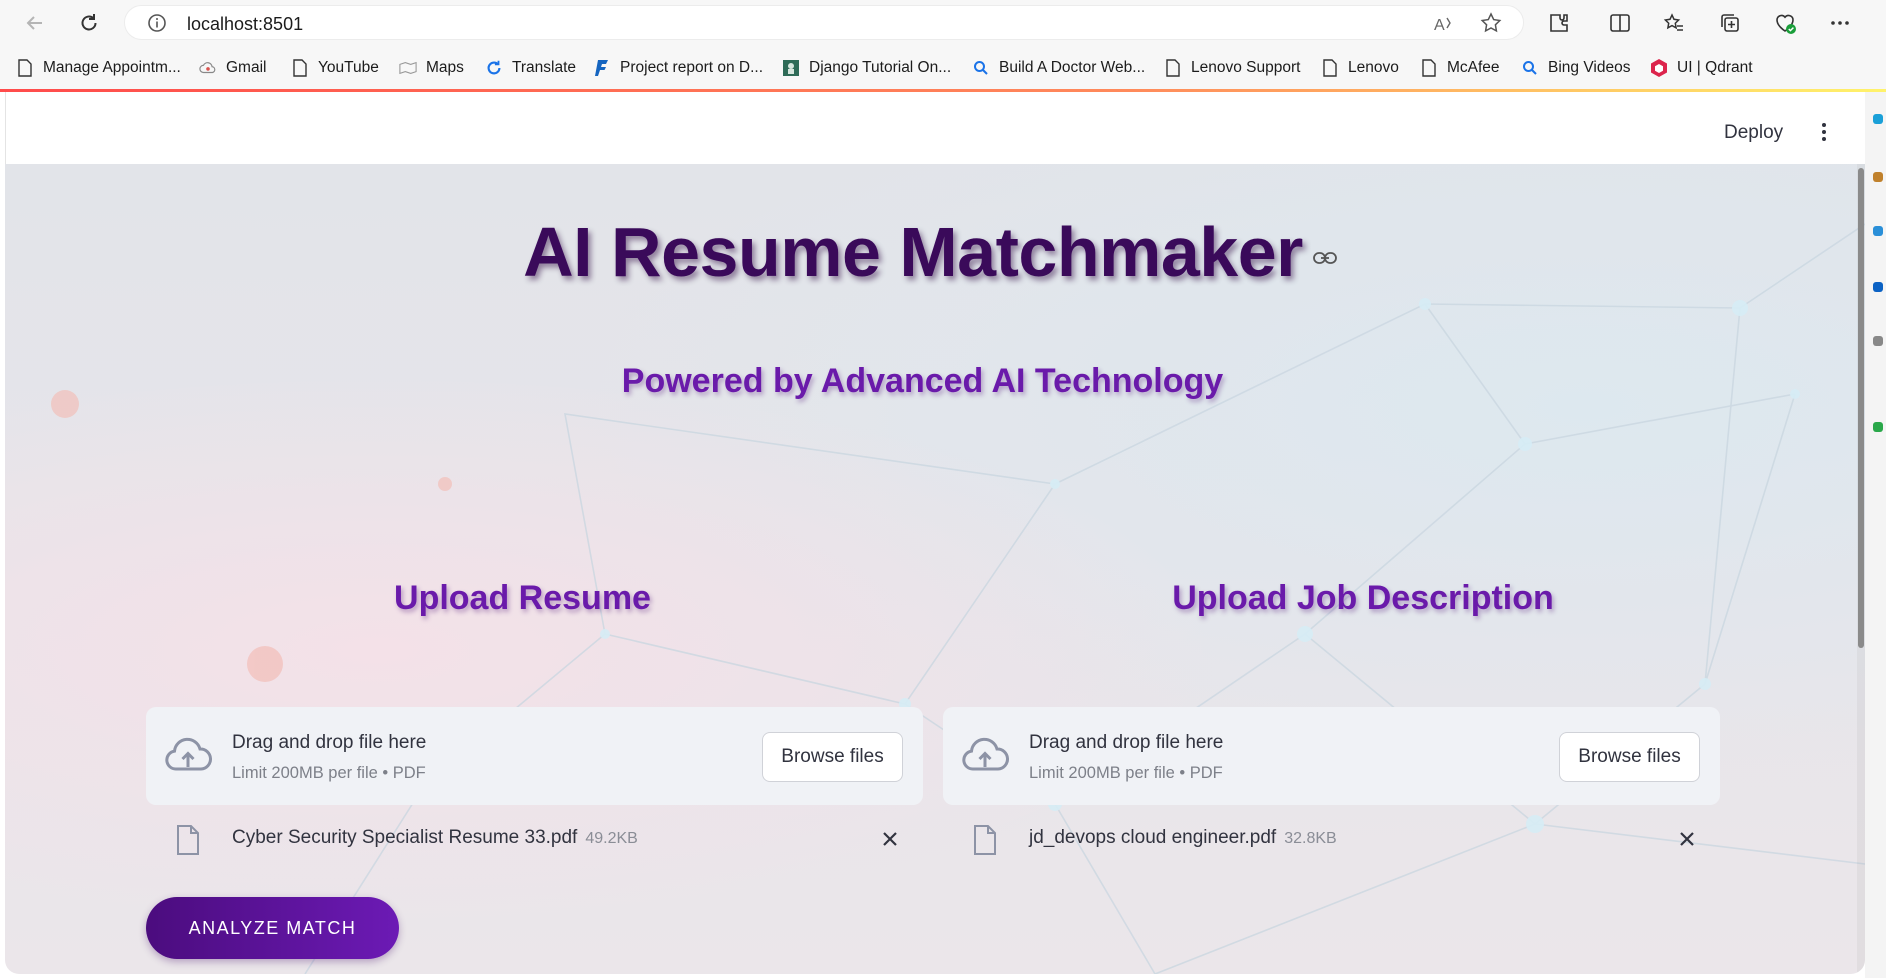 The height and width of the screenshot is (978, 1886). I want to click on browser-toolbar: localhost:8501 A, so click(943, 23).